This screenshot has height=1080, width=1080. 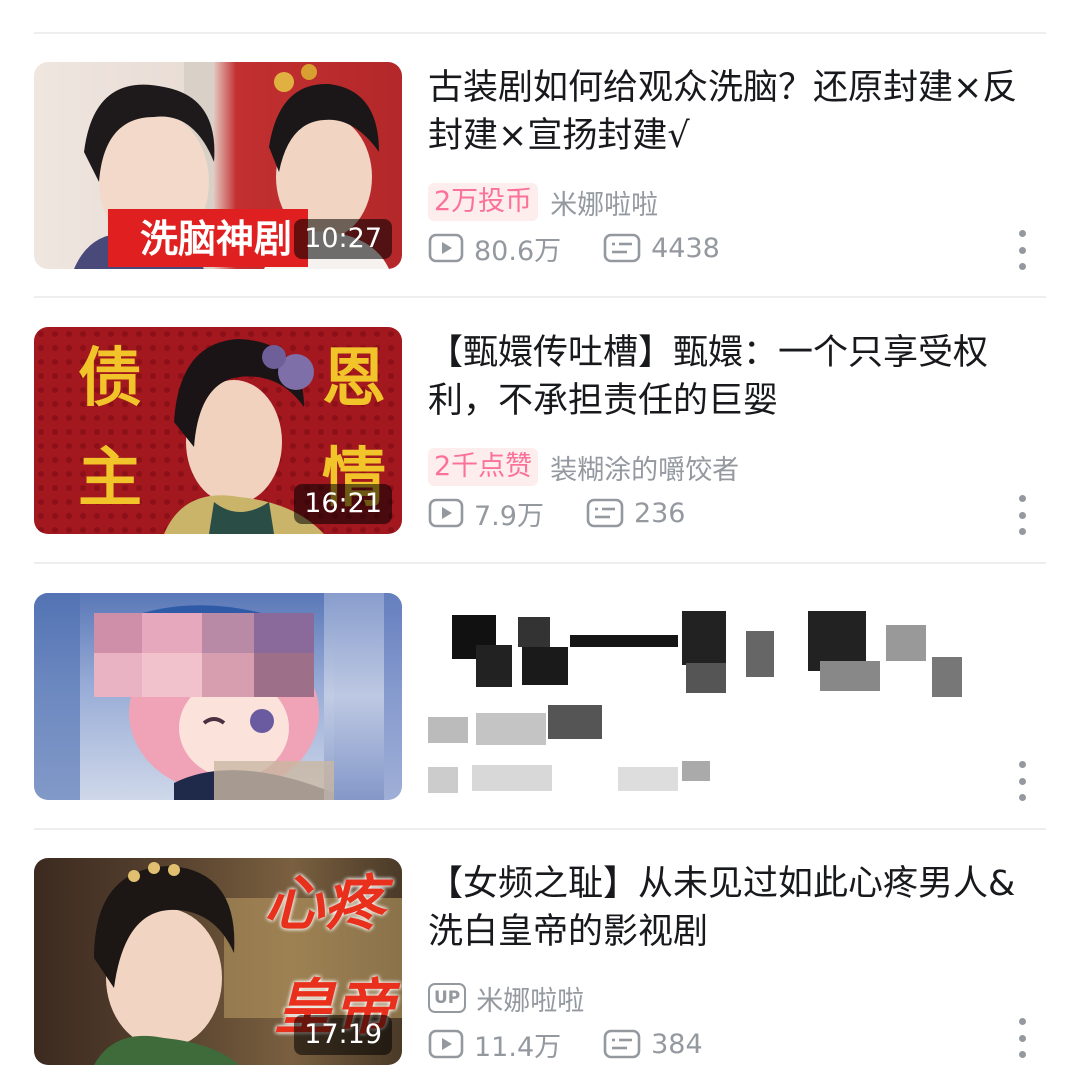 What do you see at coordinates (731, 651) in the screenshot?
I see `censored-title` at bounding box center [731, 651].